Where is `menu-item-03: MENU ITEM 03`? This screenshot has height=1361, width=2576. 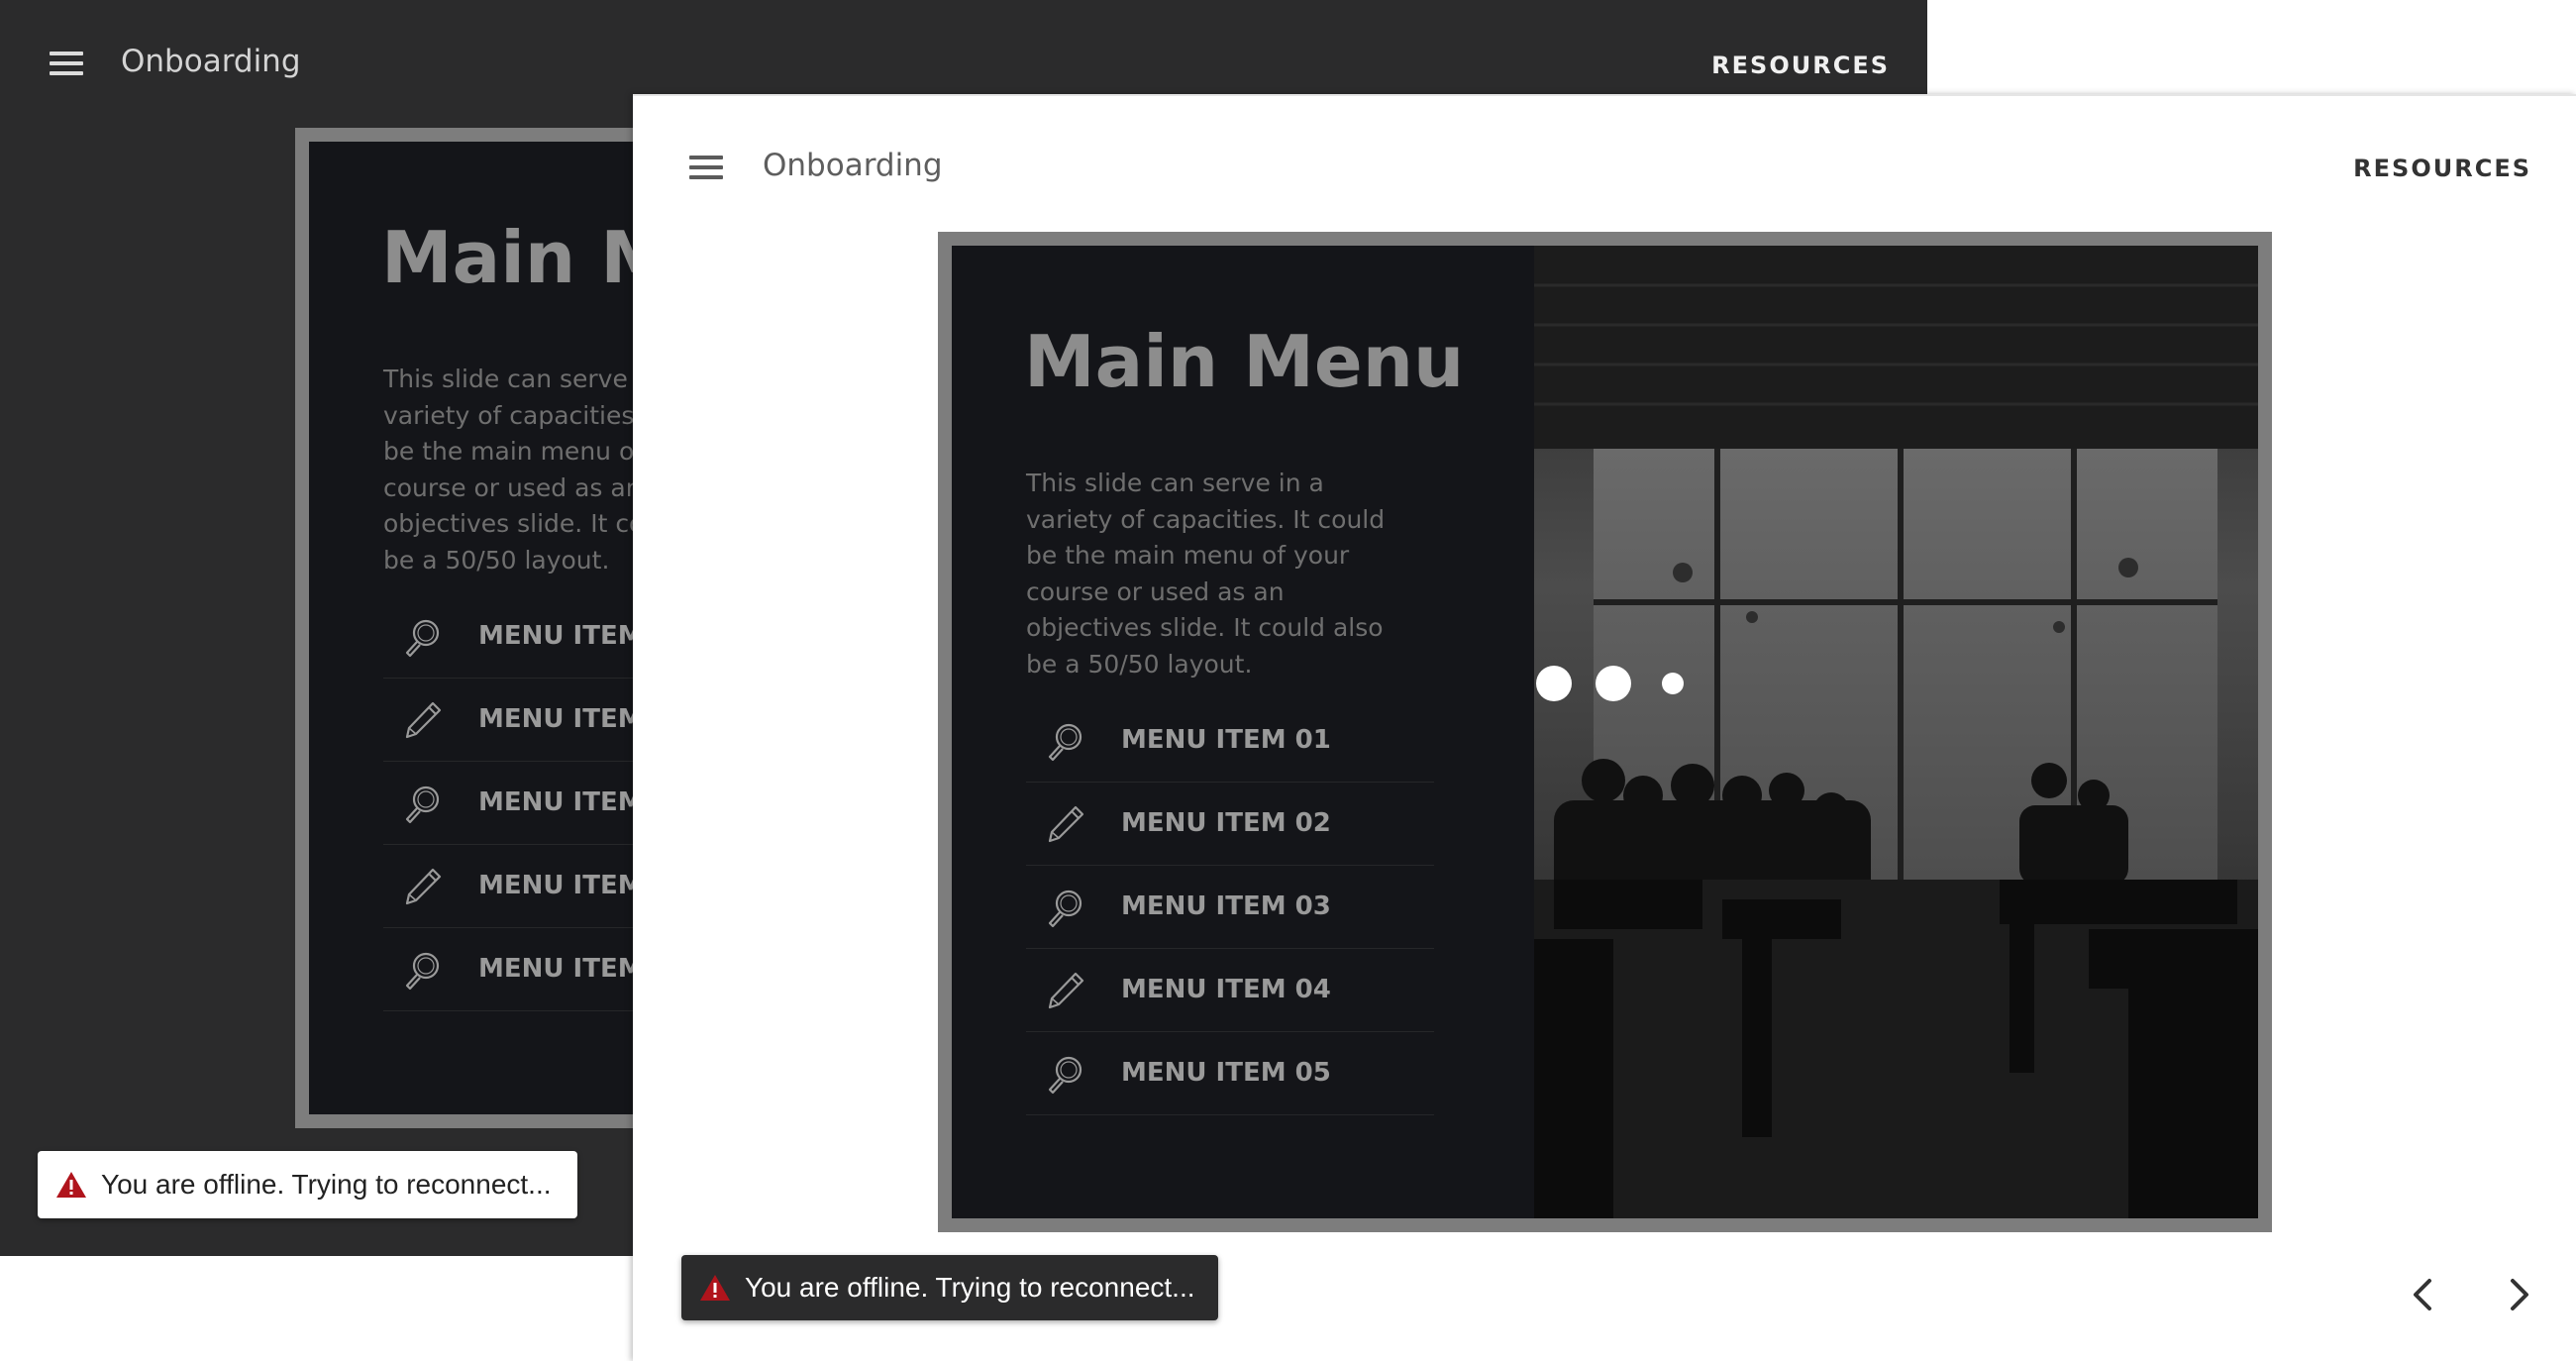
menu-item-03: MENU ITEM 03 is located at coordinates (1230, 907).